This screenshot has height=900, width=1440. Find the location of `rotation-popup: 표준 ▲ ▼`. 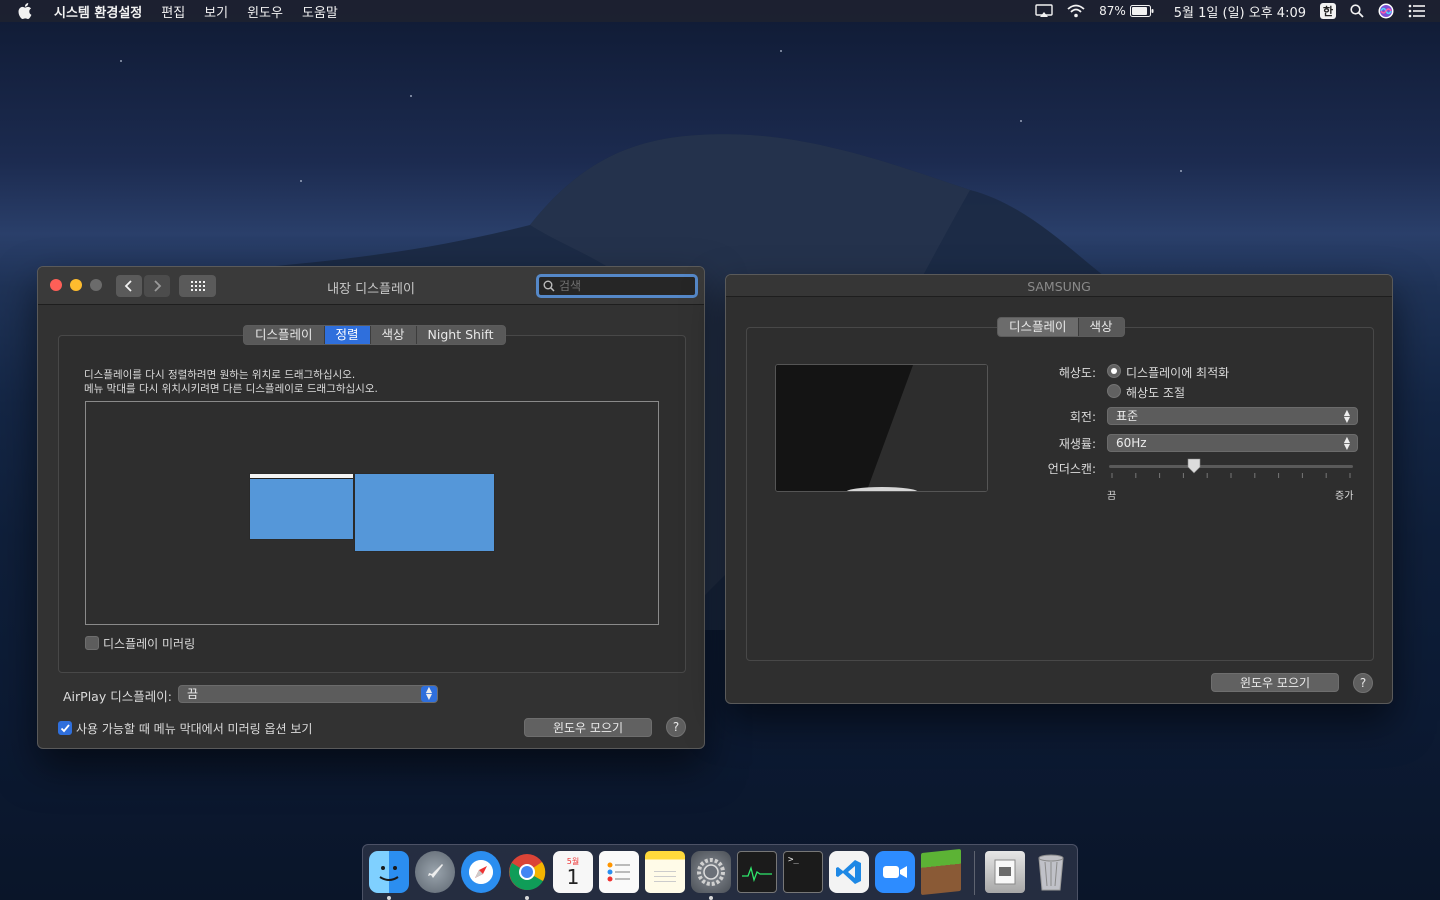

rotation-popup: 표준 ▲ ▼ is located at coordinates (1232, 416).